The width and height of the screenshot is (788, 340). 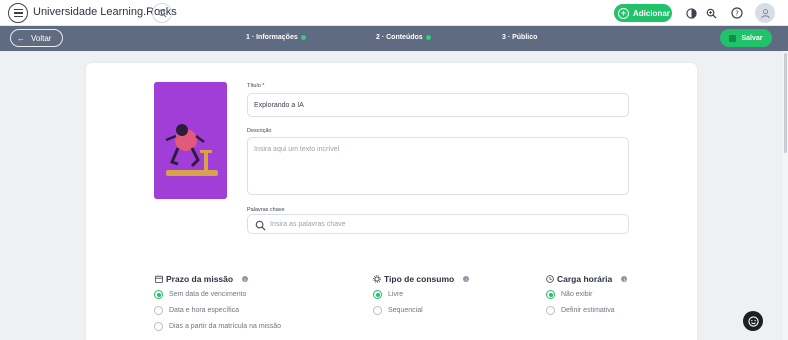 I want to click on workload-option: Definir estimativa, so click(x=580, y=310).